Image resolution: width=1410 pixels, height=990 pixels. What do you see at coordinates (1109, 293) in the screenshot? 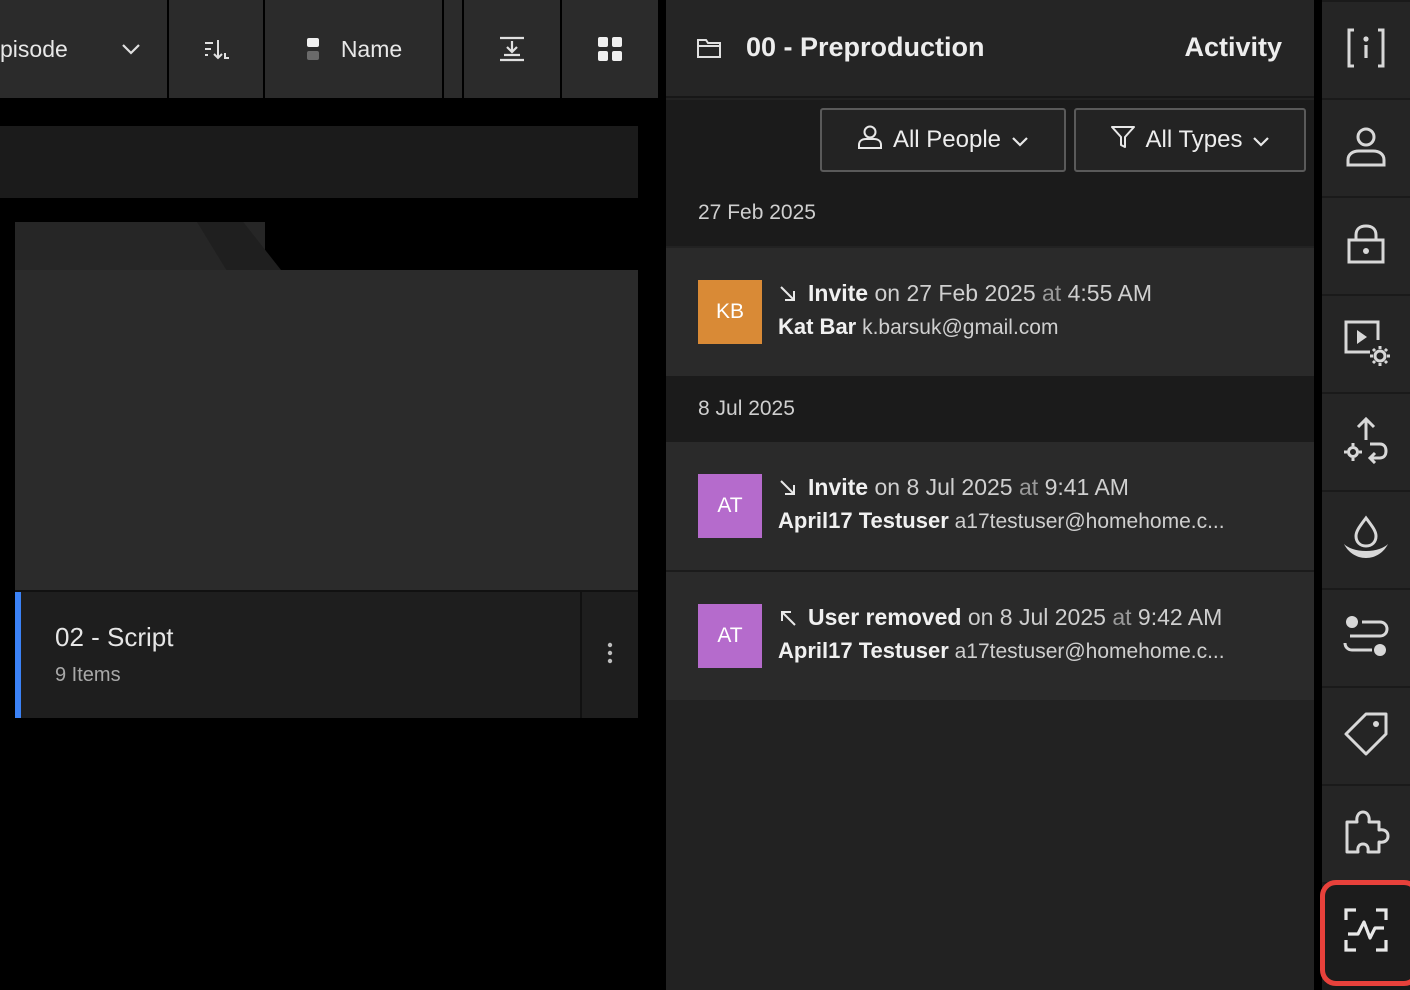
I see `activity-time: 4:55 AM` at bounding box center [1109, 293].